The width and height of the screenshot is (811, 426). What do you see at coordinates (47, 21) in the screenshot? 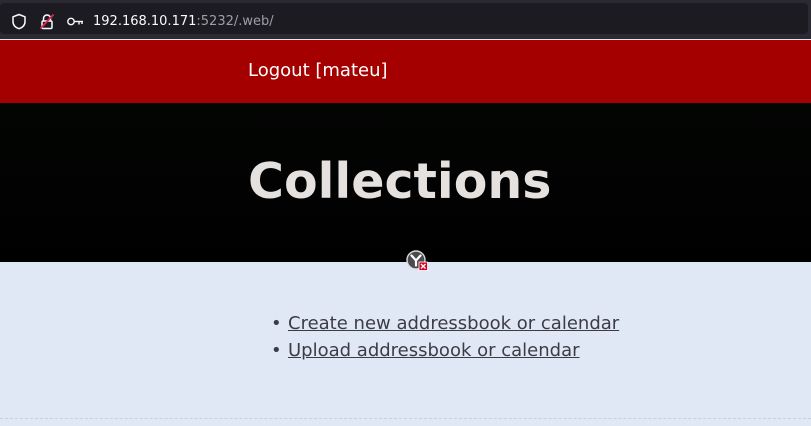
I see `insecure-lock-icon` at bounding box center [47, 21].